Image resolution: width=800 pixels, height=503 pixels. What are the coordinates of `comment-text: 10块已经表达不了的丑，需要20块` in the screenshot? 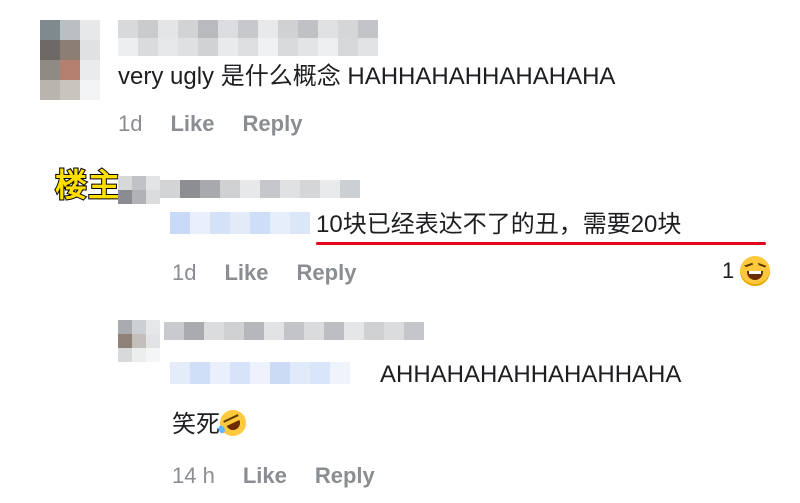 It's located at (499, 224).